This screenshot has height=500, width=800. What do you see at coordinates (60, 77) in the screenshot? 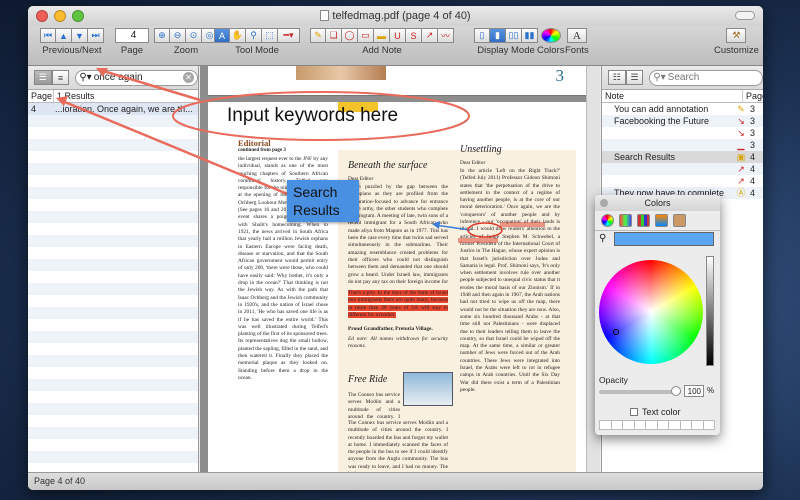
I see `outline-view-icon: ≡` at bounding box center [60, 77].